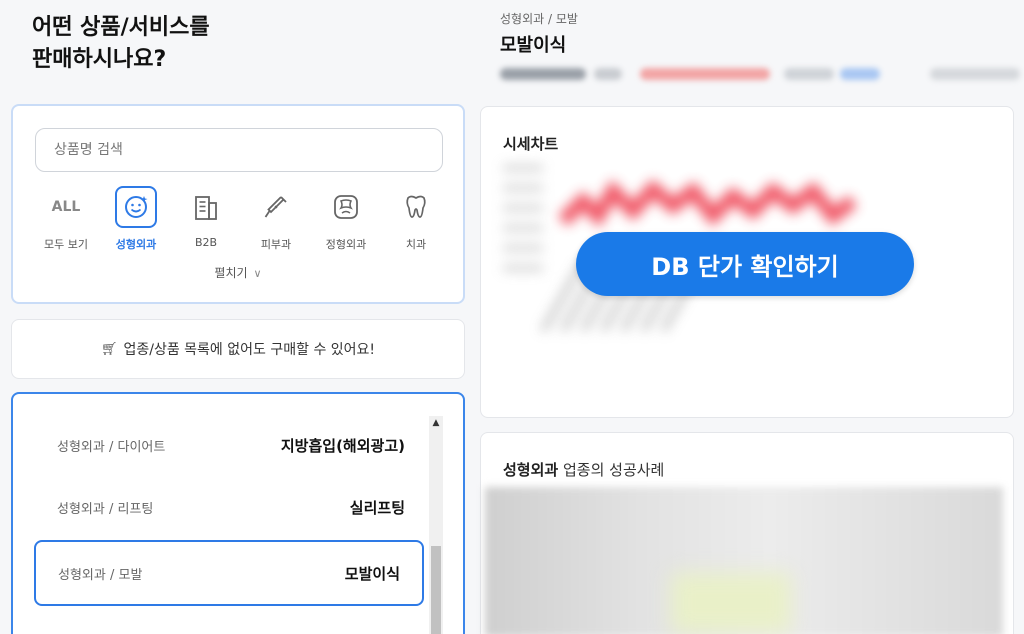 The height and width of the screenshot is (634, 1024). What do you see at coordinates (346, 207) in the screenshot?
I see `bone-icon` at bounding box center [346, 207].